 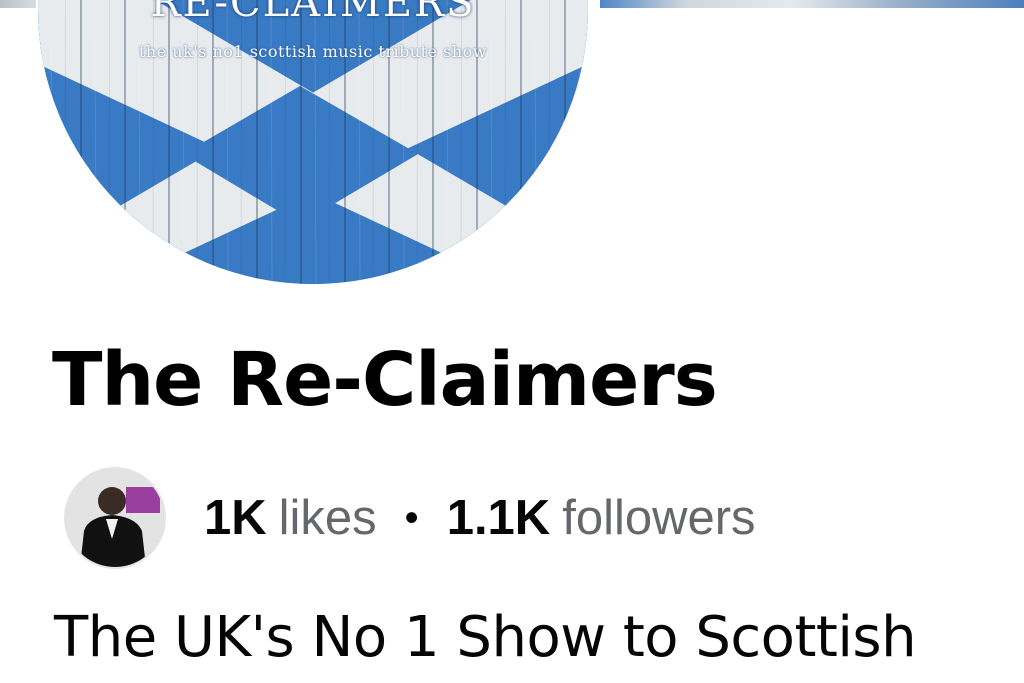 What do you see at coordinates (658, 518) in the screenshot?
I see `followers-label: followers` at bounding box center [658, 518].